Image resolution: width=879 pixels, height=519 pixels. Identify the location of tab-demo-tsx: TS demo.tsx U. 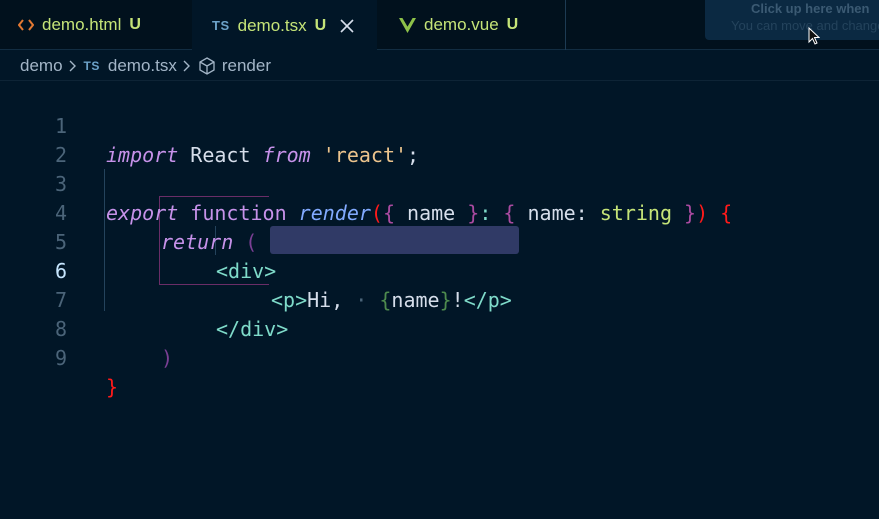
(284, 25).